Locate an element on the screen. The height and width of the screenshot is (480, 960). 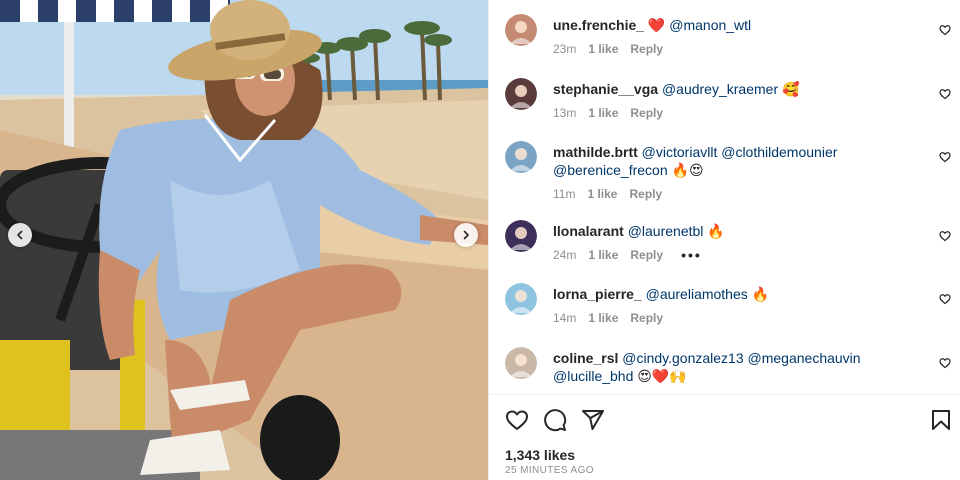
mention-link: @berenice_frecon is located at coordinates (610, 170).